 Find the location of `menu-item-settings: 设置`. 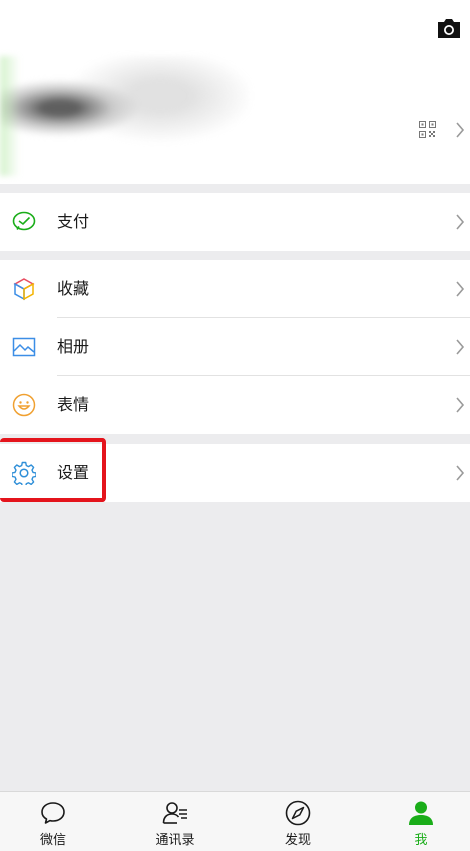

menu-item-settings: 设置 is located at coordinates (235, 473).